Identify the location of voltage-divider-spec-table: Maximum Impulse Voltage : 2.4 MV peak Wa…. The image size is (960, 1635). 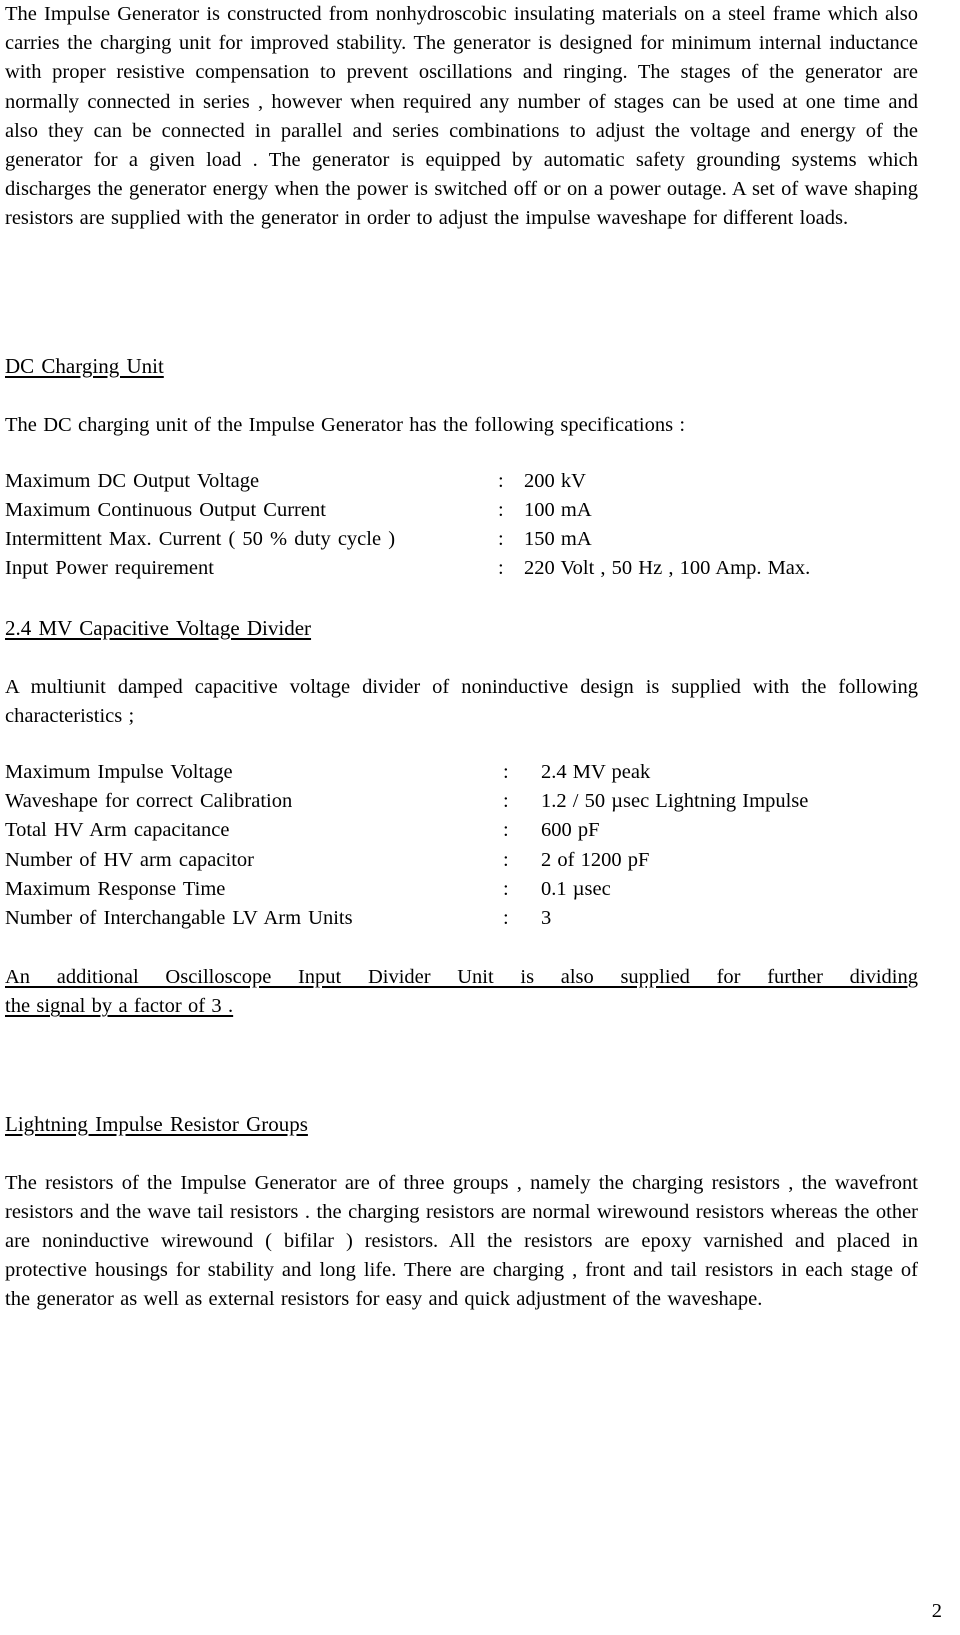
(461, 845).